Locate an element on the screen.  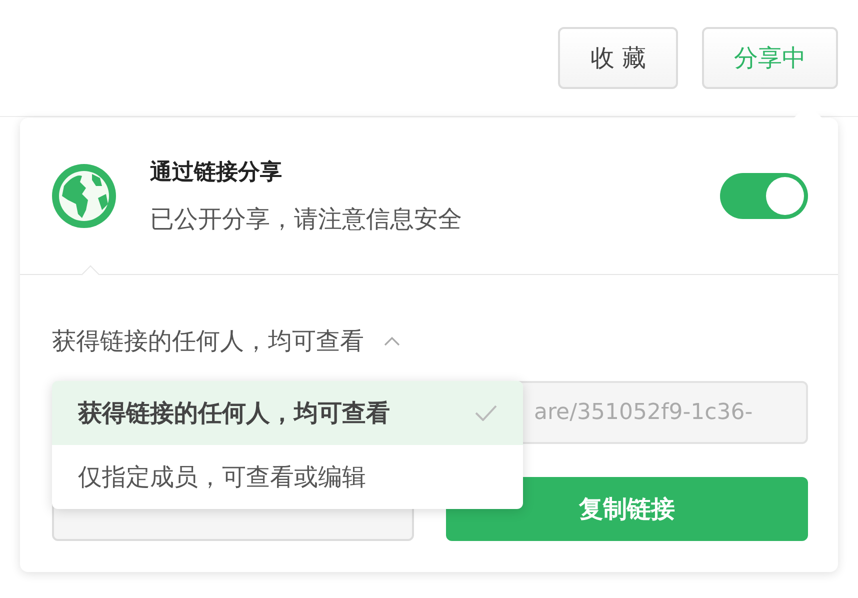
share-toggle is located at coordinates (764, 196).